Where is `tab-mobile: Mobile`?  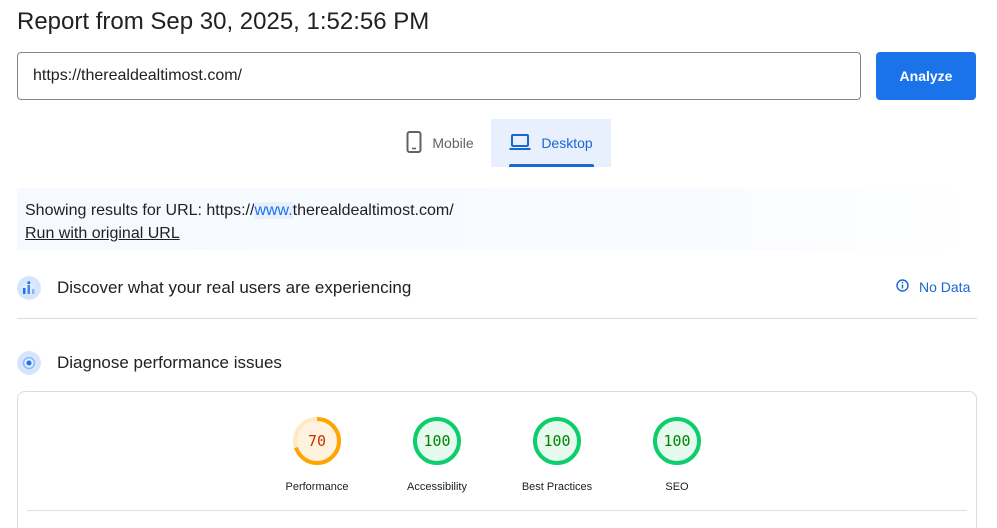
tab-mobile: Mobile is located at coordinates (440, 143).